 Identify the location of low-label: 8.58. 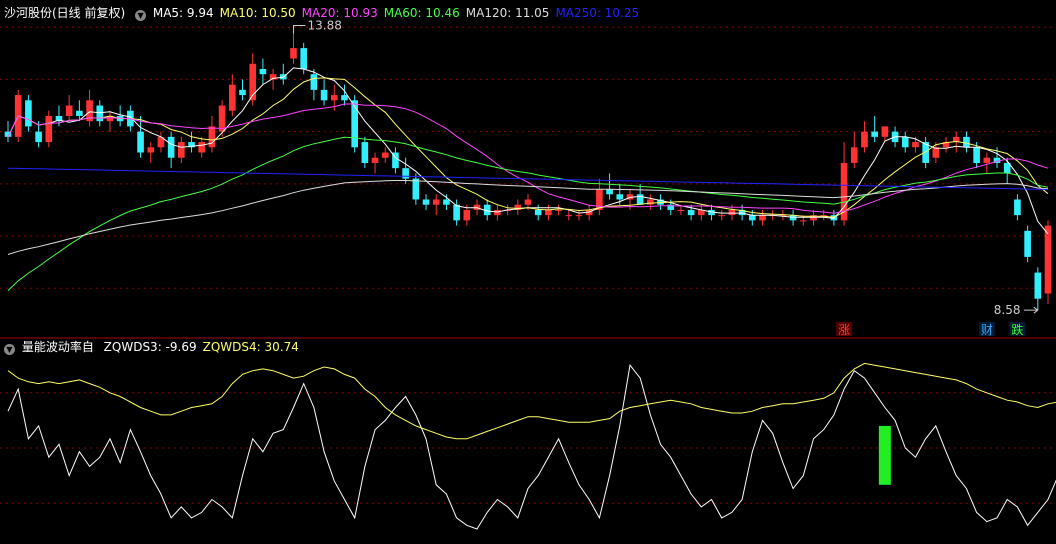
(1007, 310).